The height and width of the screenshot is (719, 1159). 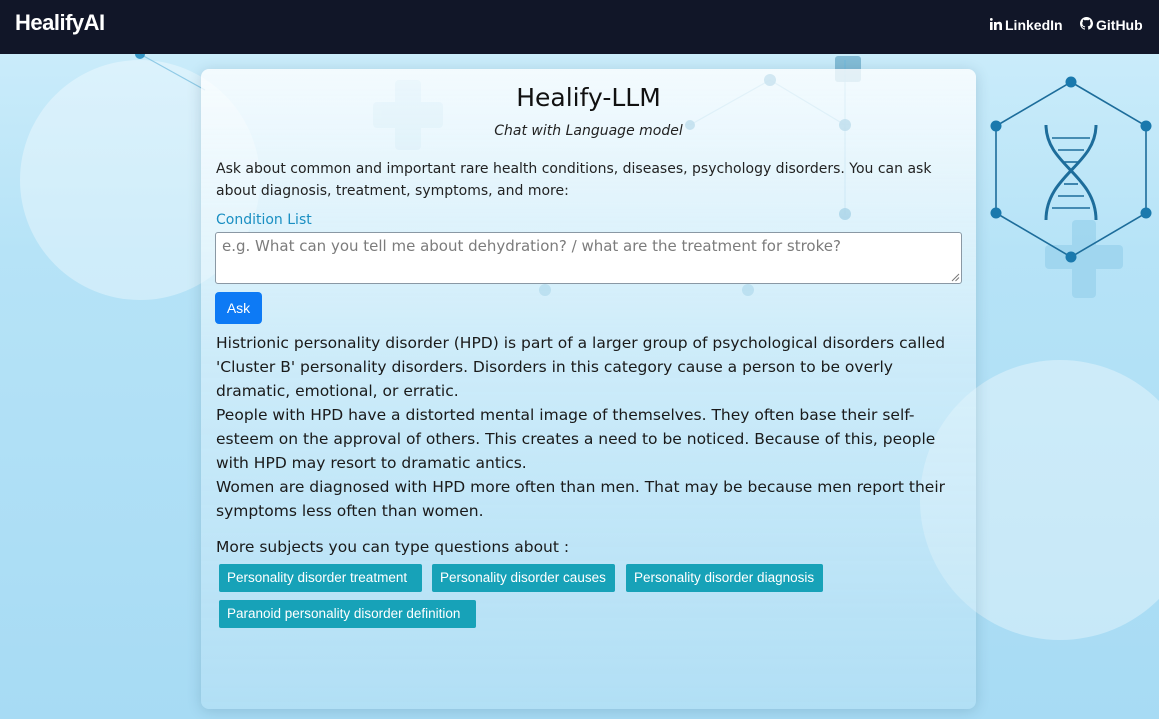 I want to click on question-input, so click(x=588, y=258).